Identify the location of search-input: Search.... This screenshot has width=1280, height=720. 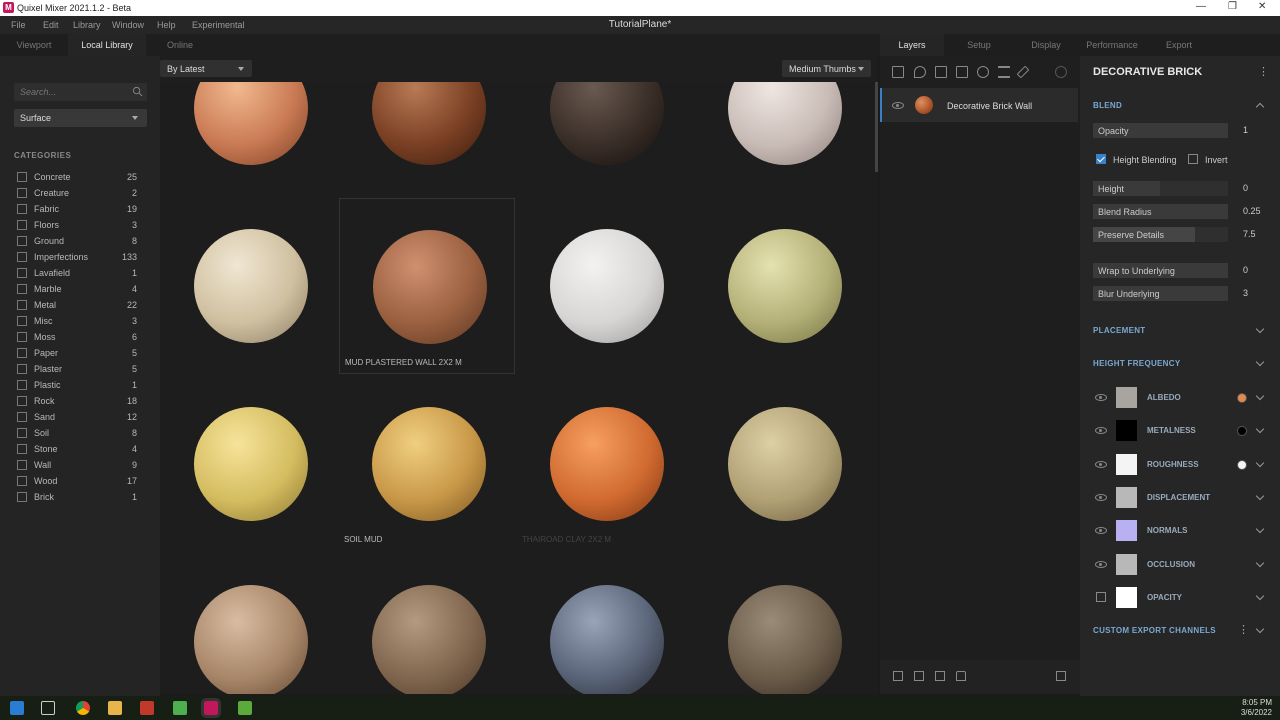
(80, 92).